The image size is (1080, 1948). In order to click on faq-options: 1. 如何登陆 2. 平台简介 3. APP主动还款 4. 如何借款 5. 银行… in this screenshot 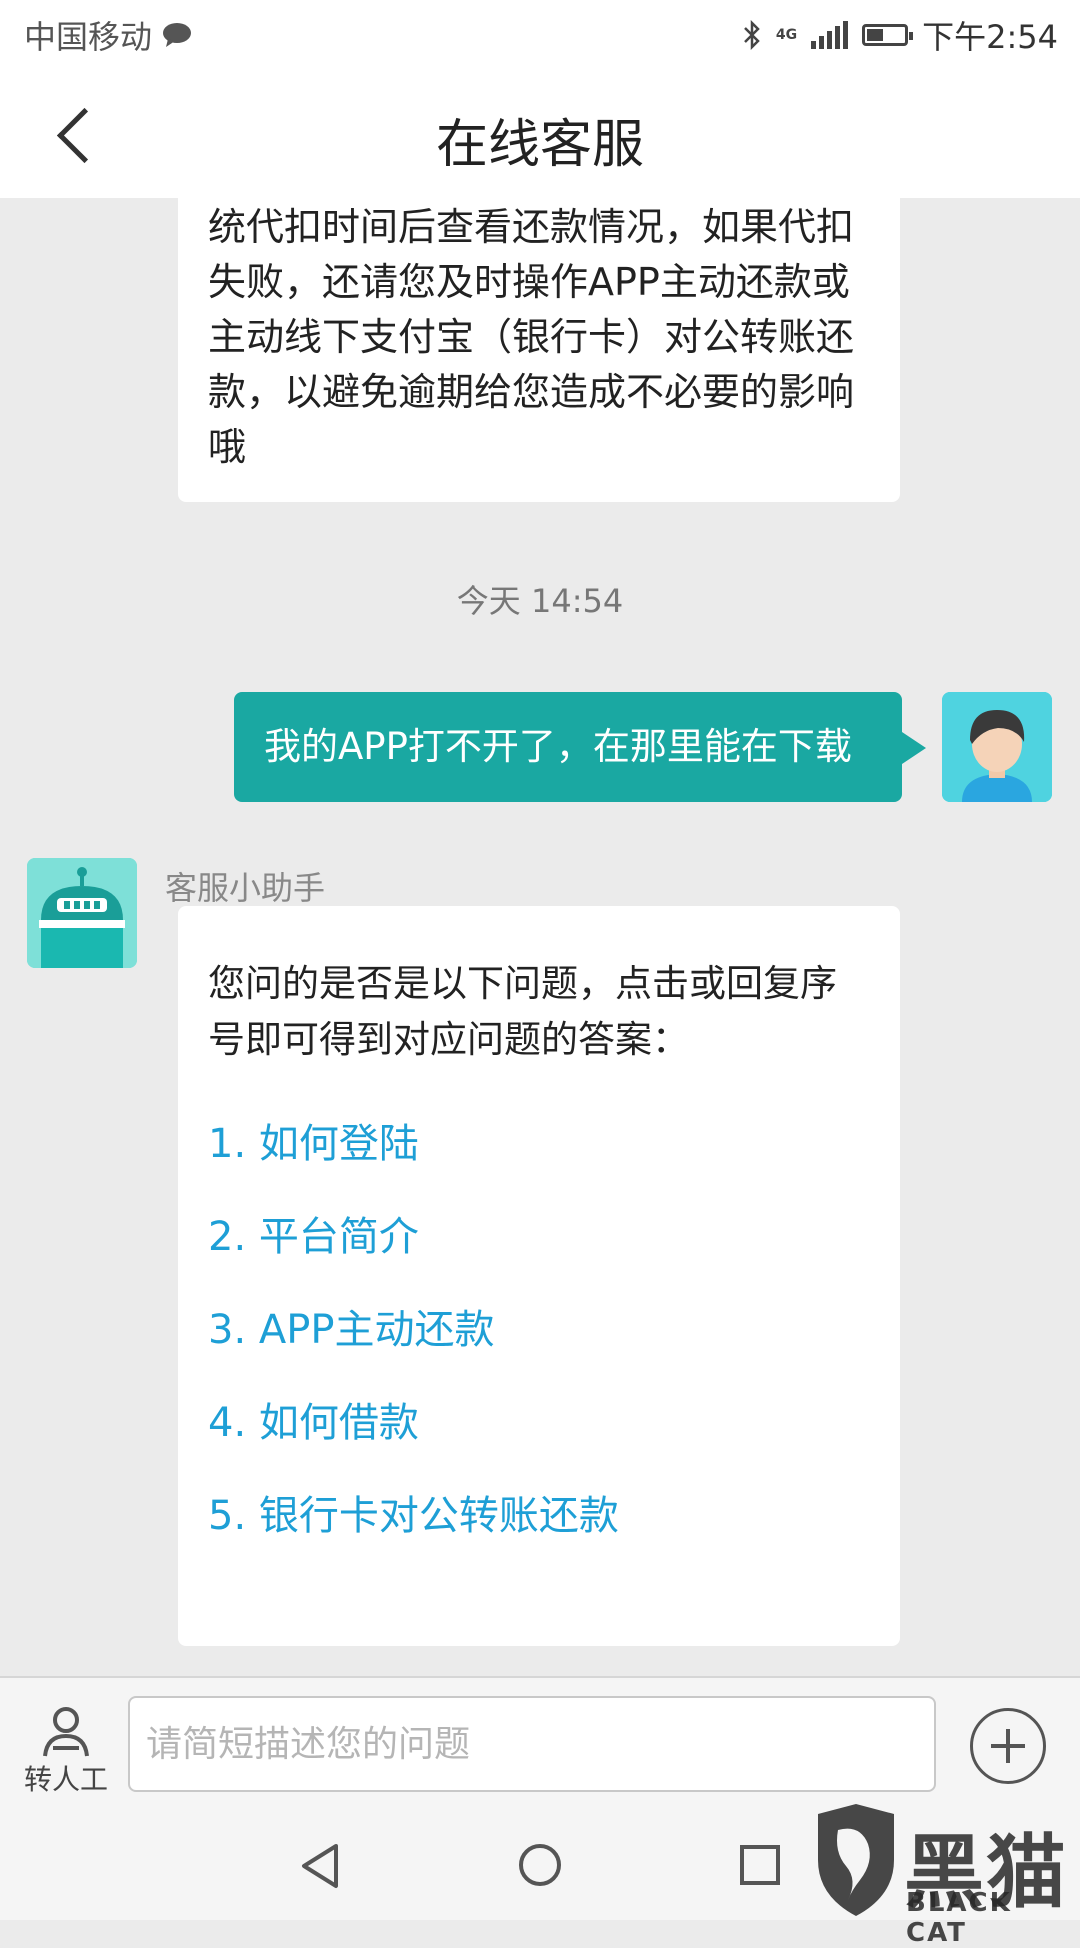, I will do `click(539, 1352)`.